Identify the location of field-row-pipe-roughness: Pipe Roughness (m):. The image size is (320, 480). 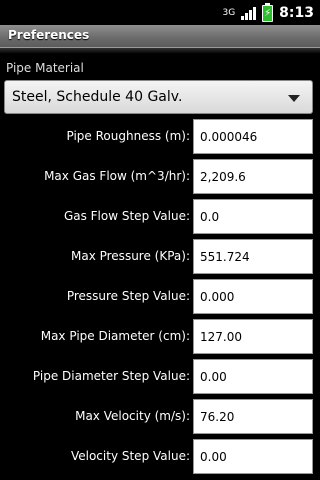
(160, 138).